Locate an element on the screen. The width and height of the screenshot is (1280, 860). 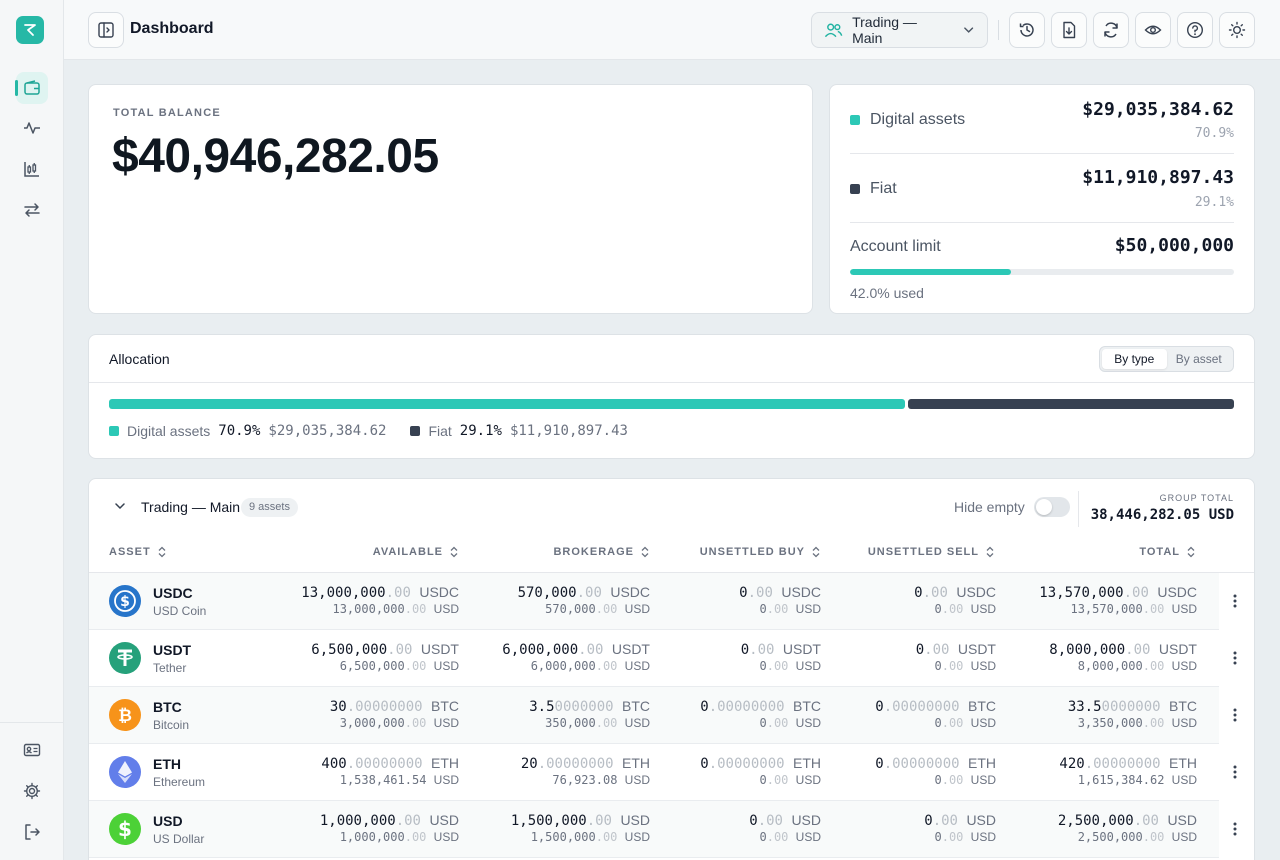
usd-int: 6,000,000 is located at coordinates (563, 666).